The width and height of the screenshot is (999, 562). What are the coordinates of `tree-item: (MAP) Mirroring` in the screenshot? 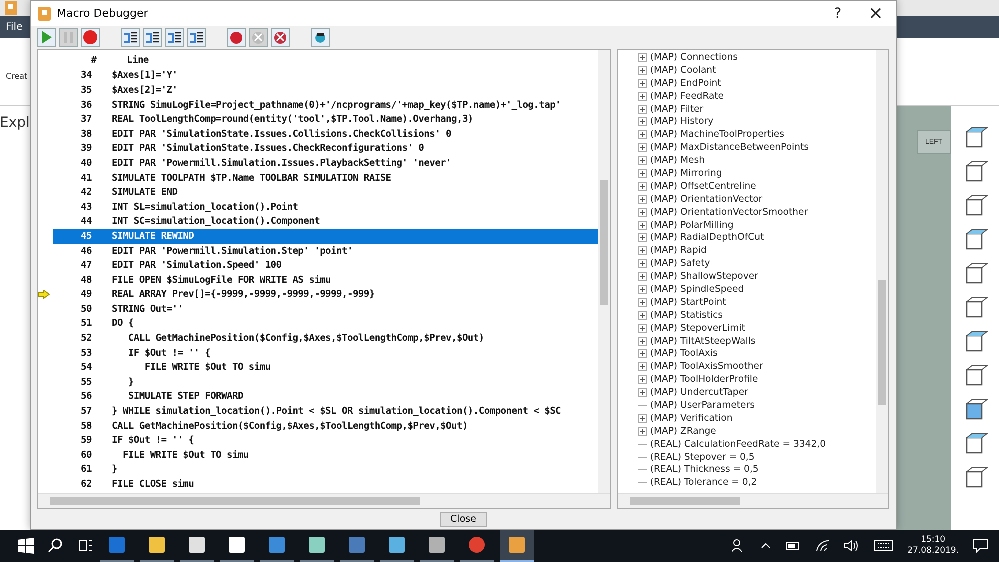 It's located at (686, 173).